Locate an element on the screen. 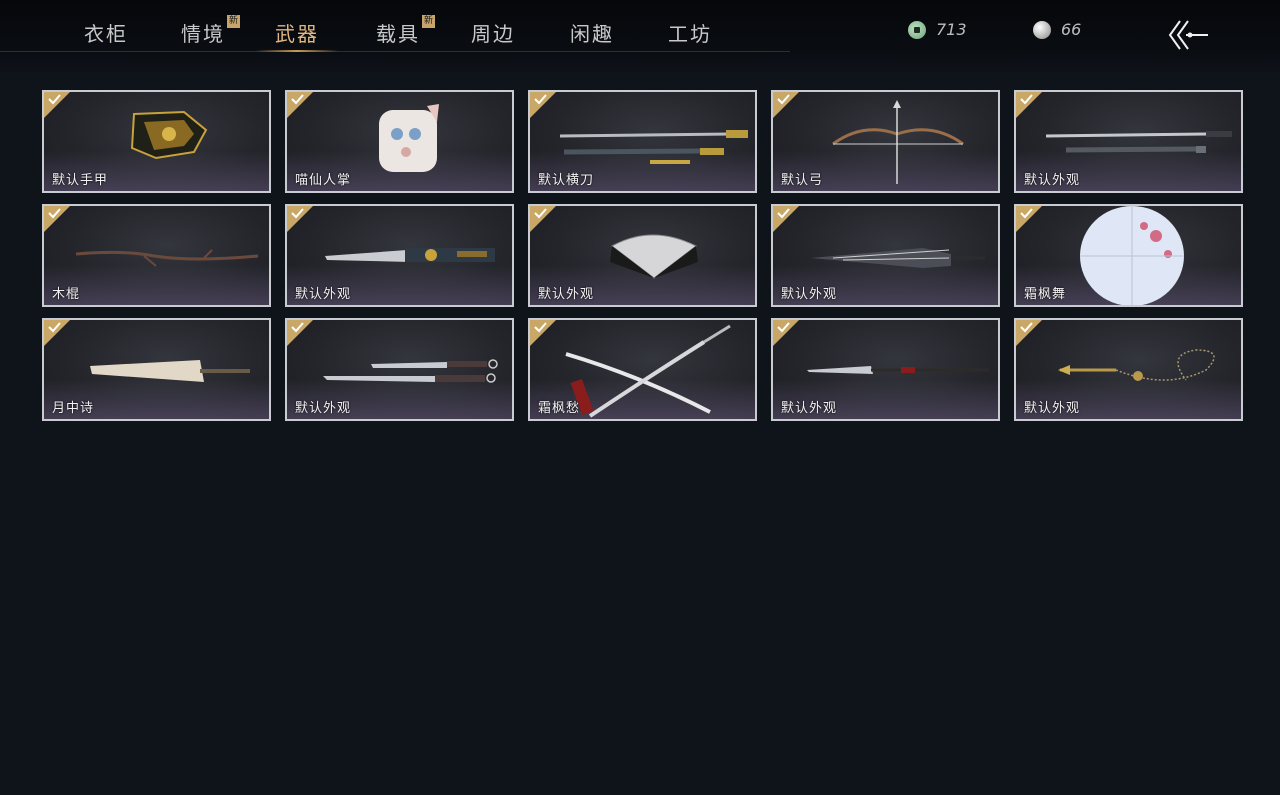 Image resolution: width=1280 pixels, height=795 pixels. jade-coin-icon is located at coordinates (917, 29).